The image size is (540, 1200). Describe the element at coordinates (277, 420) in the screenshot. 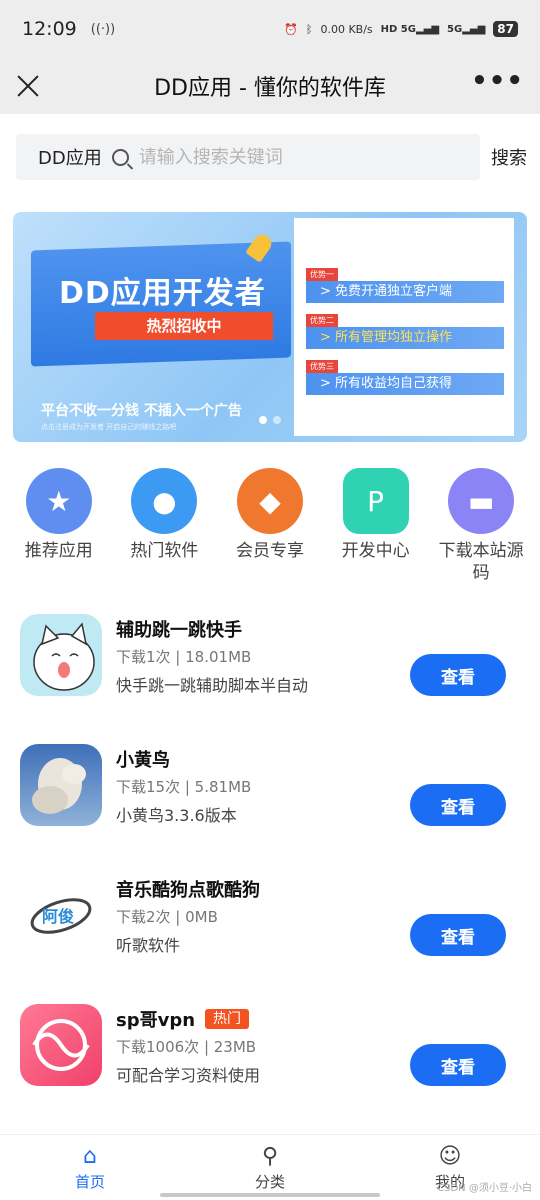

I see `carousel-dot` at that location.